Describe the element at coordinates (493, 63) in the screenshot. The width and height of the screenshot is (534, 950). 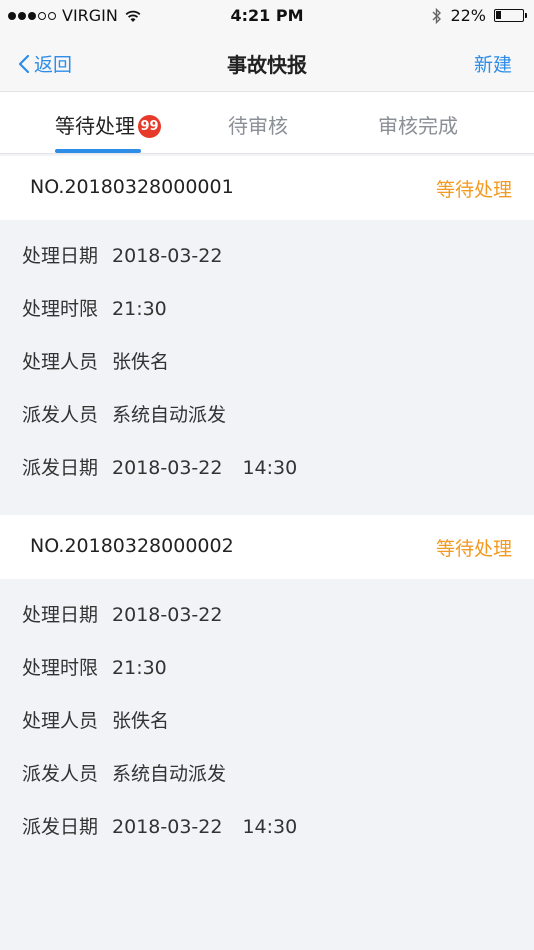
I see `new-button: 新建` at that location.